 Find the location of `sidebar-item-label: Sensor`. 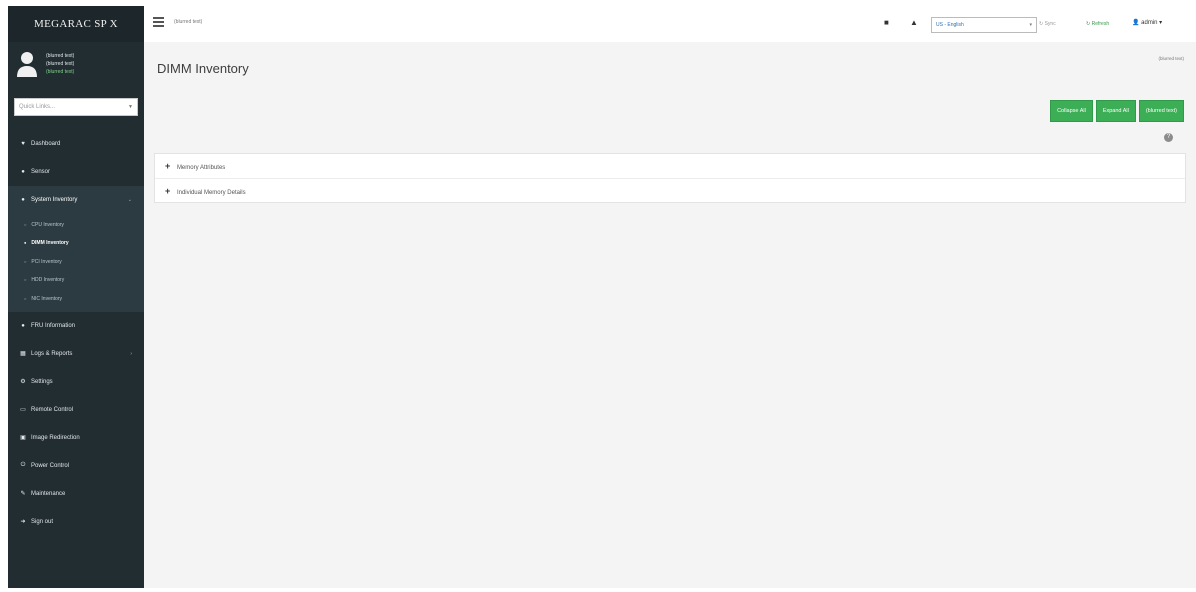

sidebar-item-label: Sensor is located at coordinates (41, 172).